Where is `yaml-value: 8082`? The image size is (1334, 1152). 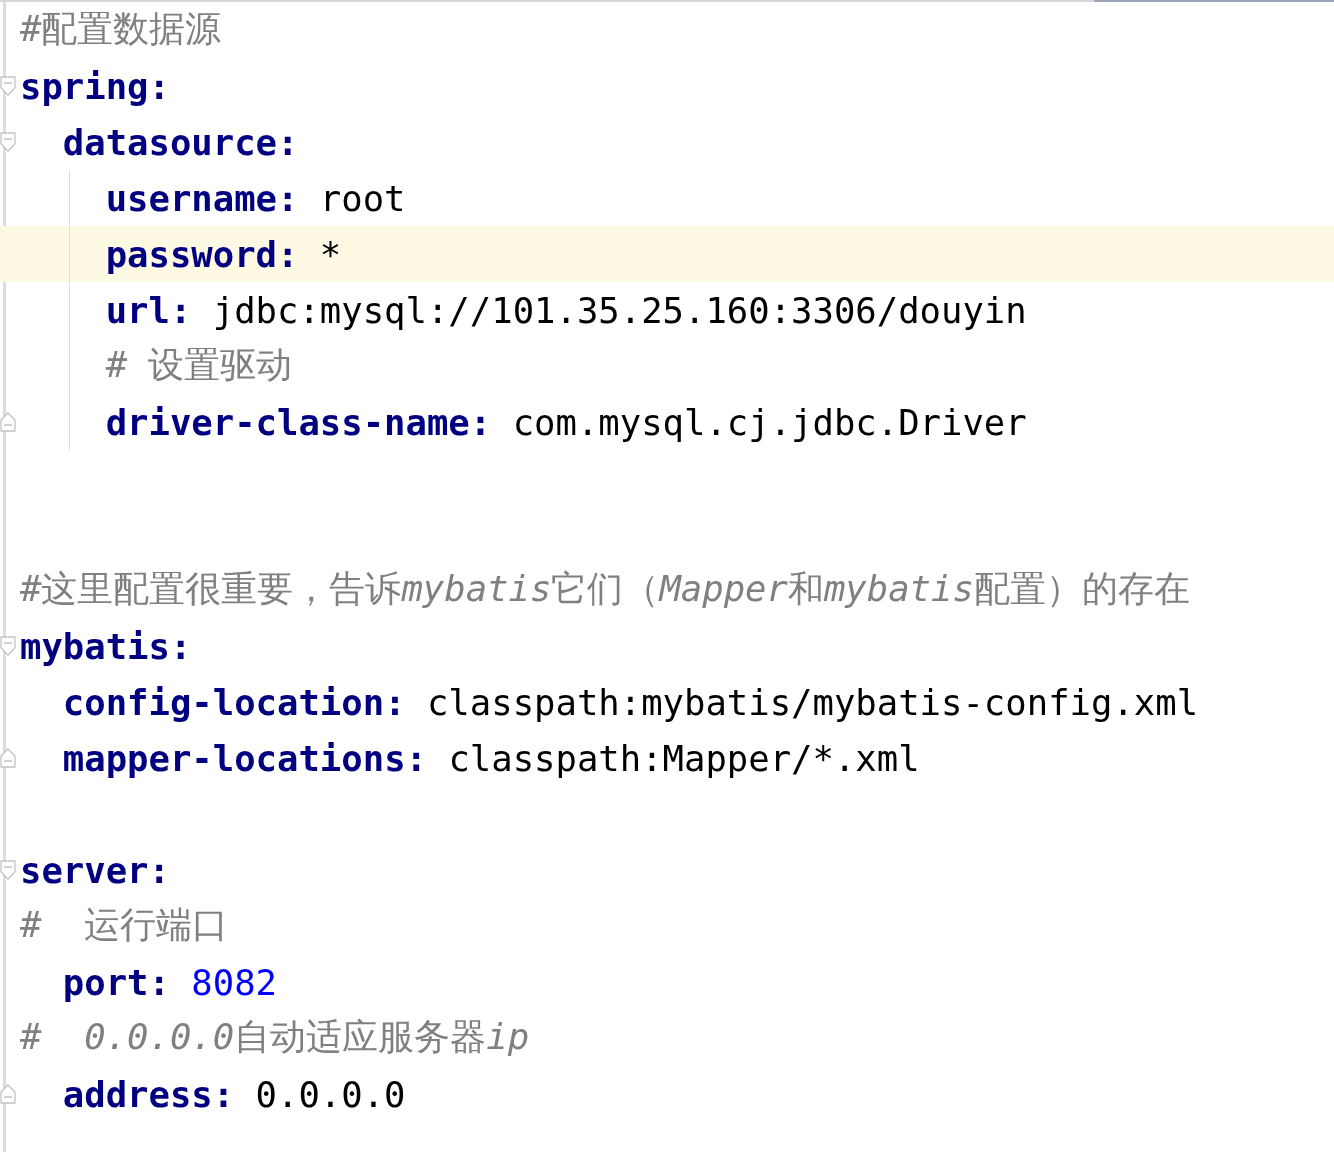
yaml-value: 8082 is located at coordinates (234, 982).